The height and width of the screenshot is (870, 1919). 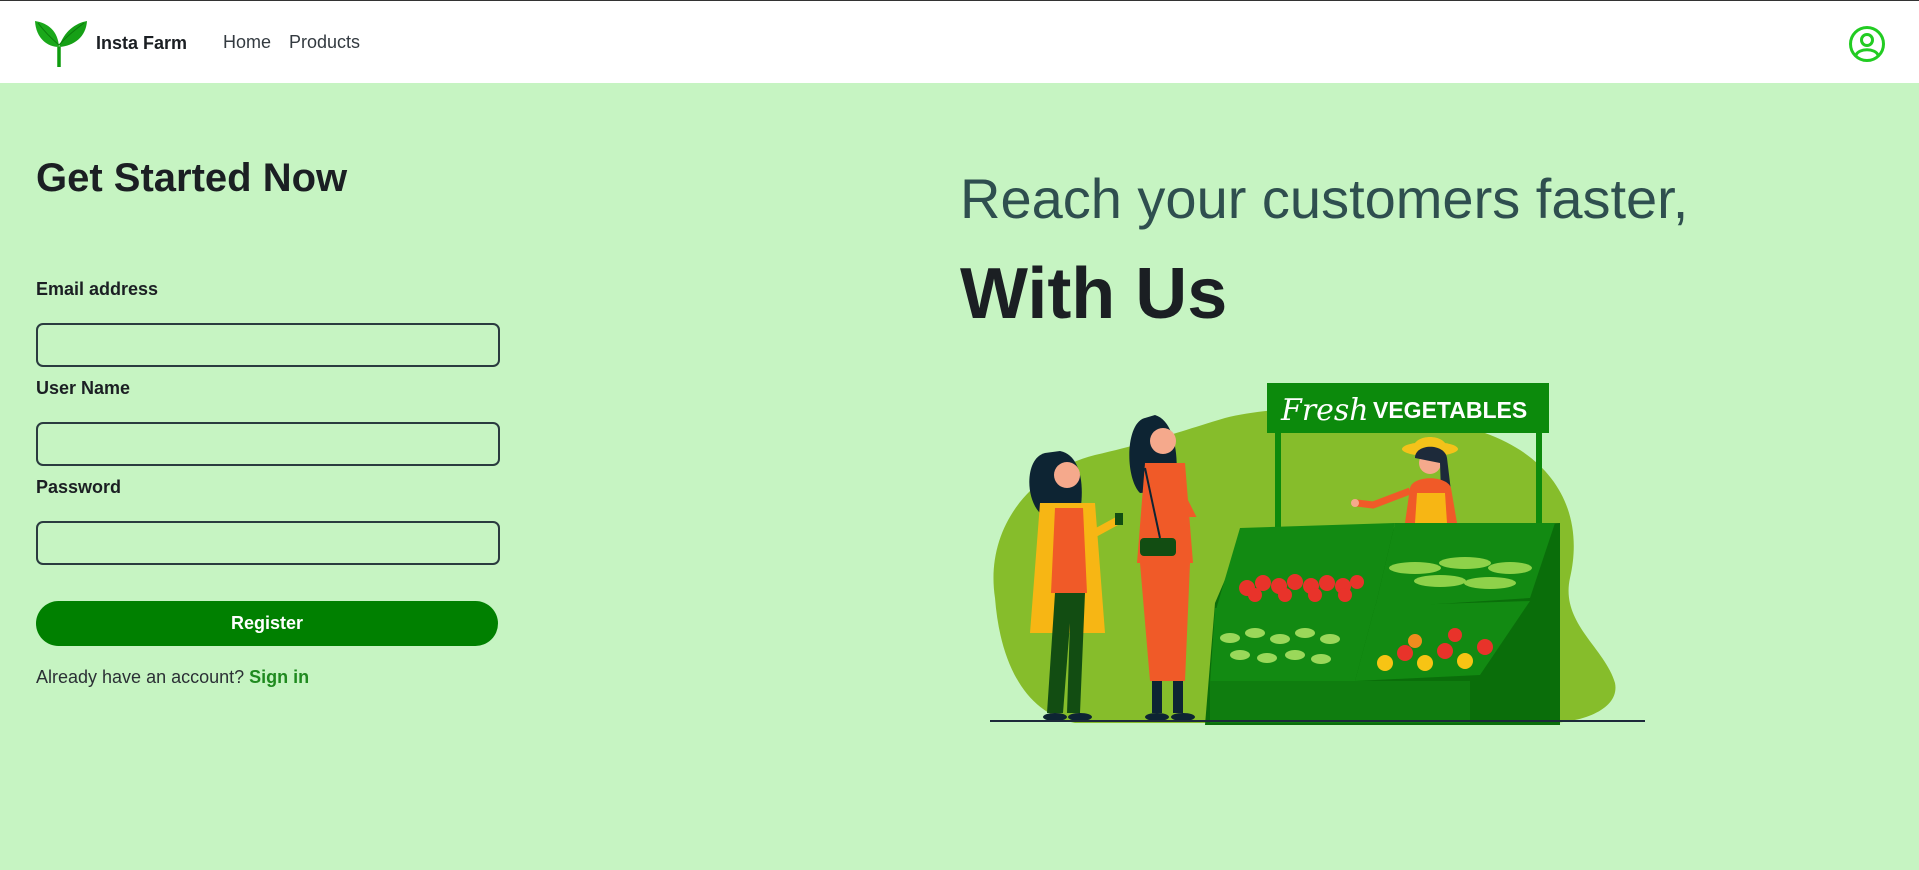 What do you see at coordinates (142, 42) in the screenshot?
I see `brand-name: Insta Farm` at bounding box center [142, 42].